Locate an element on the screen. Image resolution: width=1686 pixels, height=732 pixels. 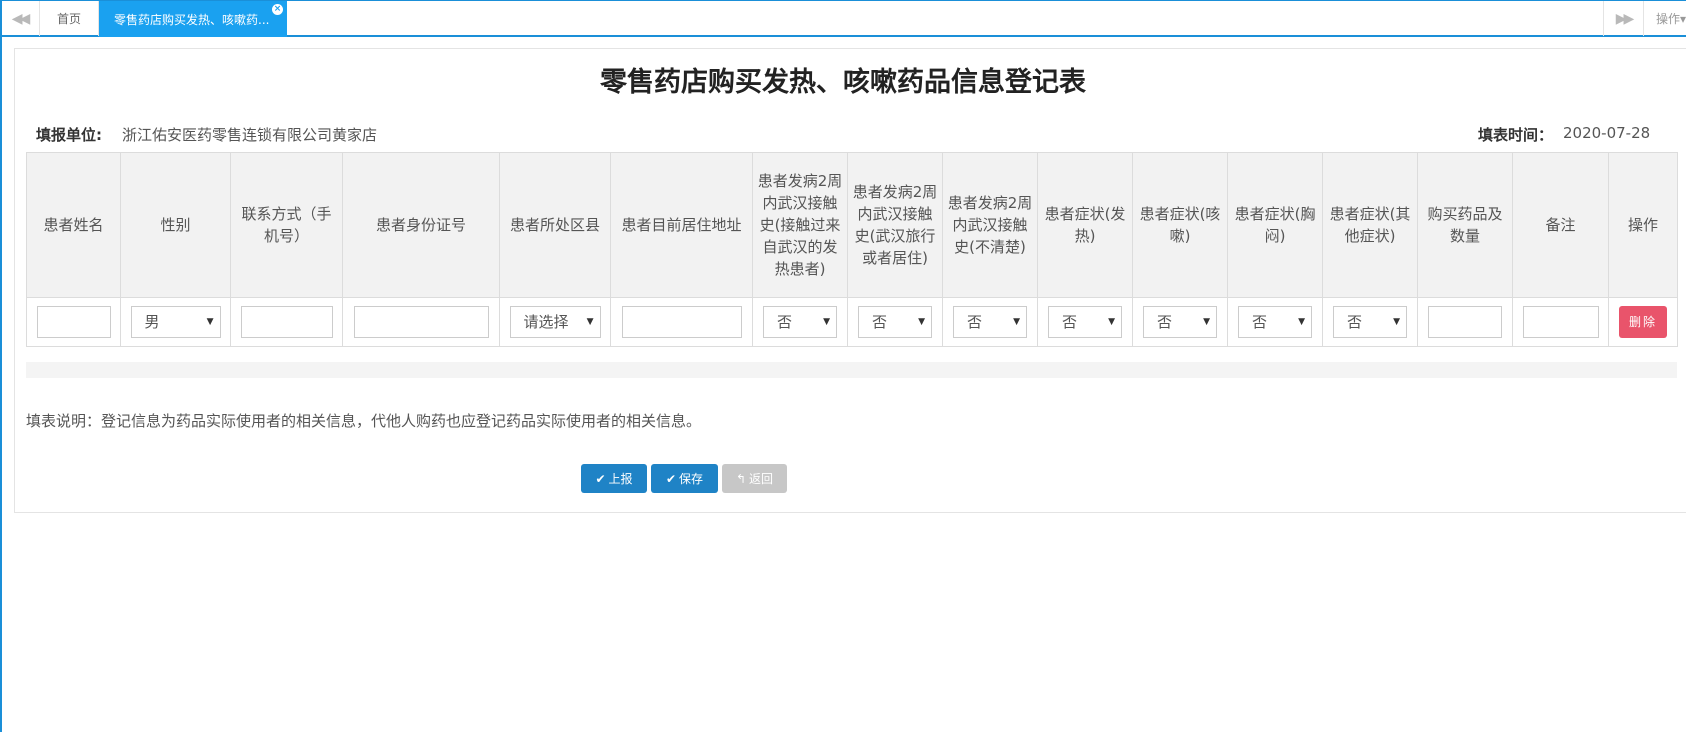
save-button-label: 保存 is located at coordinates (691, 479).